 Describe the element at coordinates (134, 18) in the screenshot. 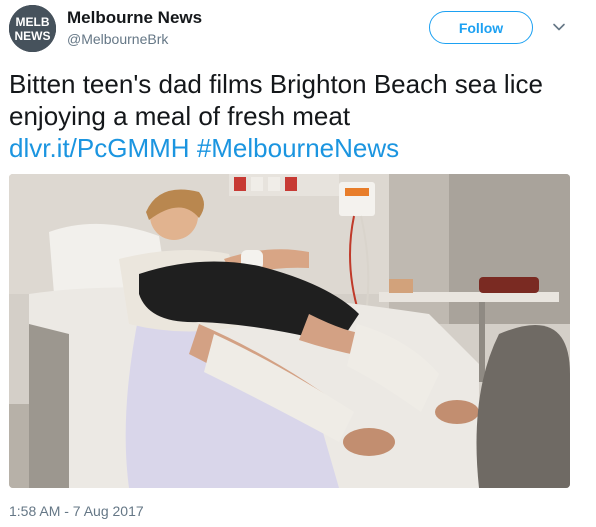

I see `display-name: Melbourne News` at that location.